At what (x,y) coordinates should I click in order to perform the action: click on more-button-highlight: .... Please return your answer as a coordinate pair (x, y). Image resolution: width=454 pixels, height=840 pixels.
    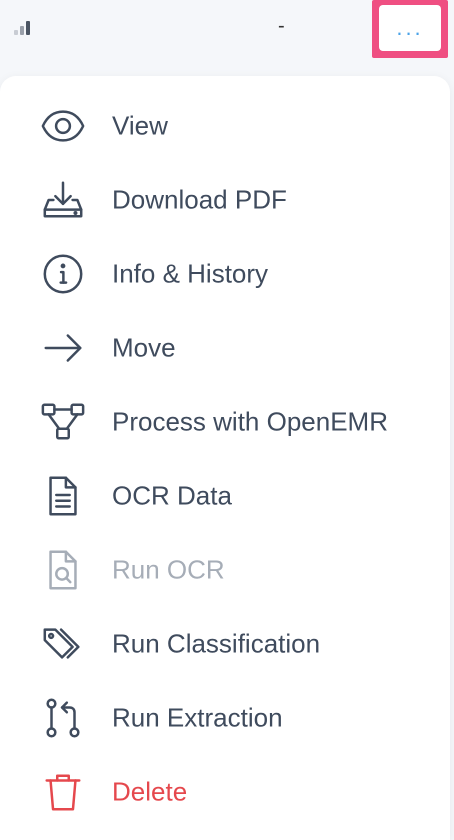
    Looking at the image, I should click on (410, 29).